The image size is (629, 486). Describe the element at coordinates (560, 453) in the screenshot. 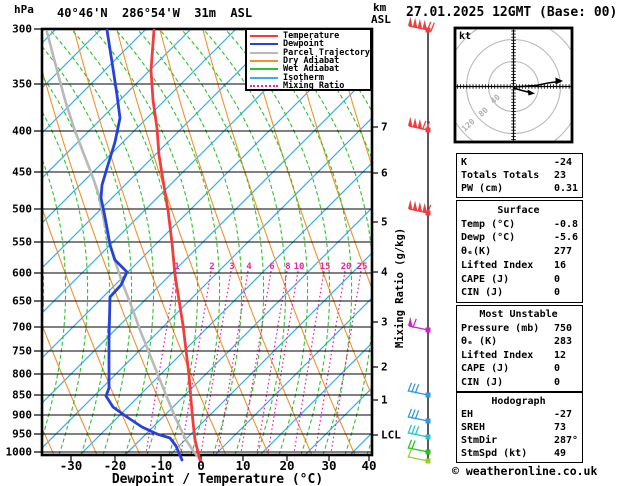

I see `stat-value: 49` at that location.